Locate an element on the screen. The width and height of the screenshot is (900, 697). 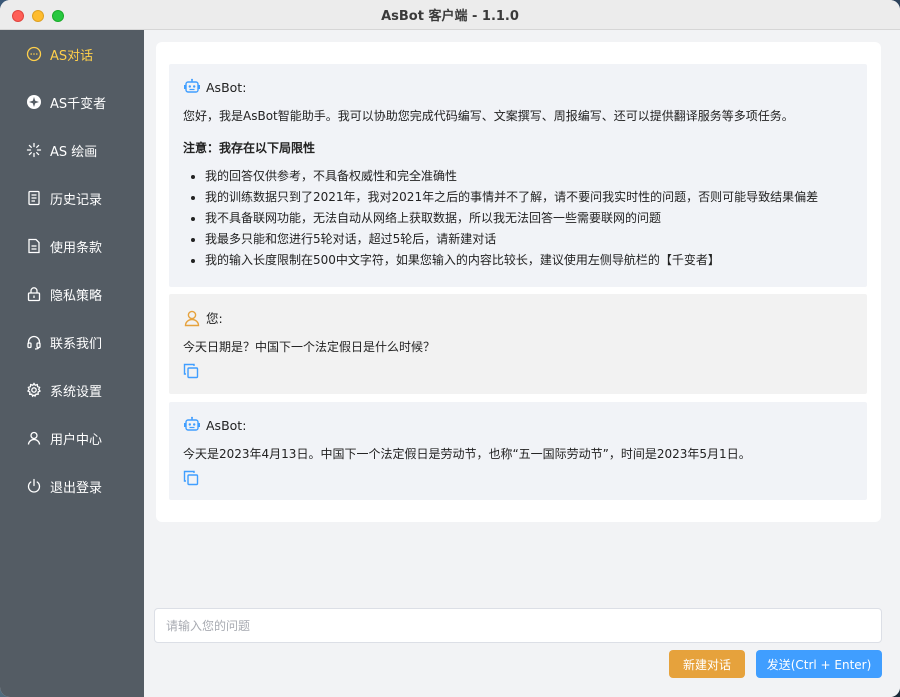
question-input is located at coordinates (518, 625).